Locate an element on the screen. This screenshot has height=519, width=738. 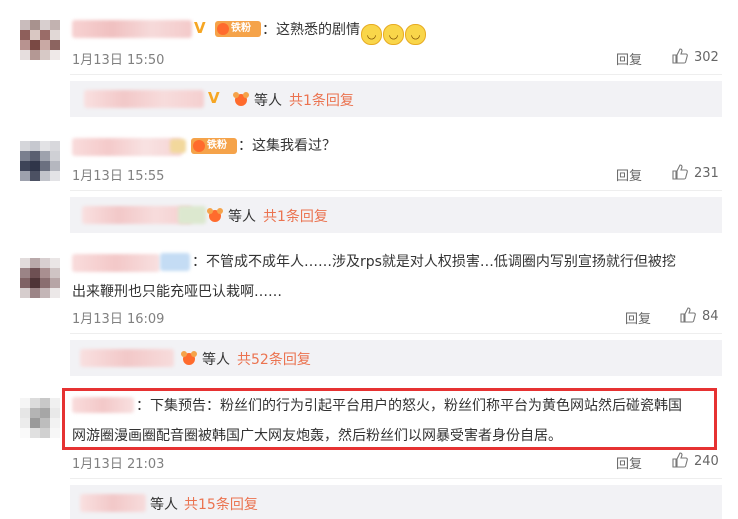
like-button: 240 is located at coordinates (695, 460).